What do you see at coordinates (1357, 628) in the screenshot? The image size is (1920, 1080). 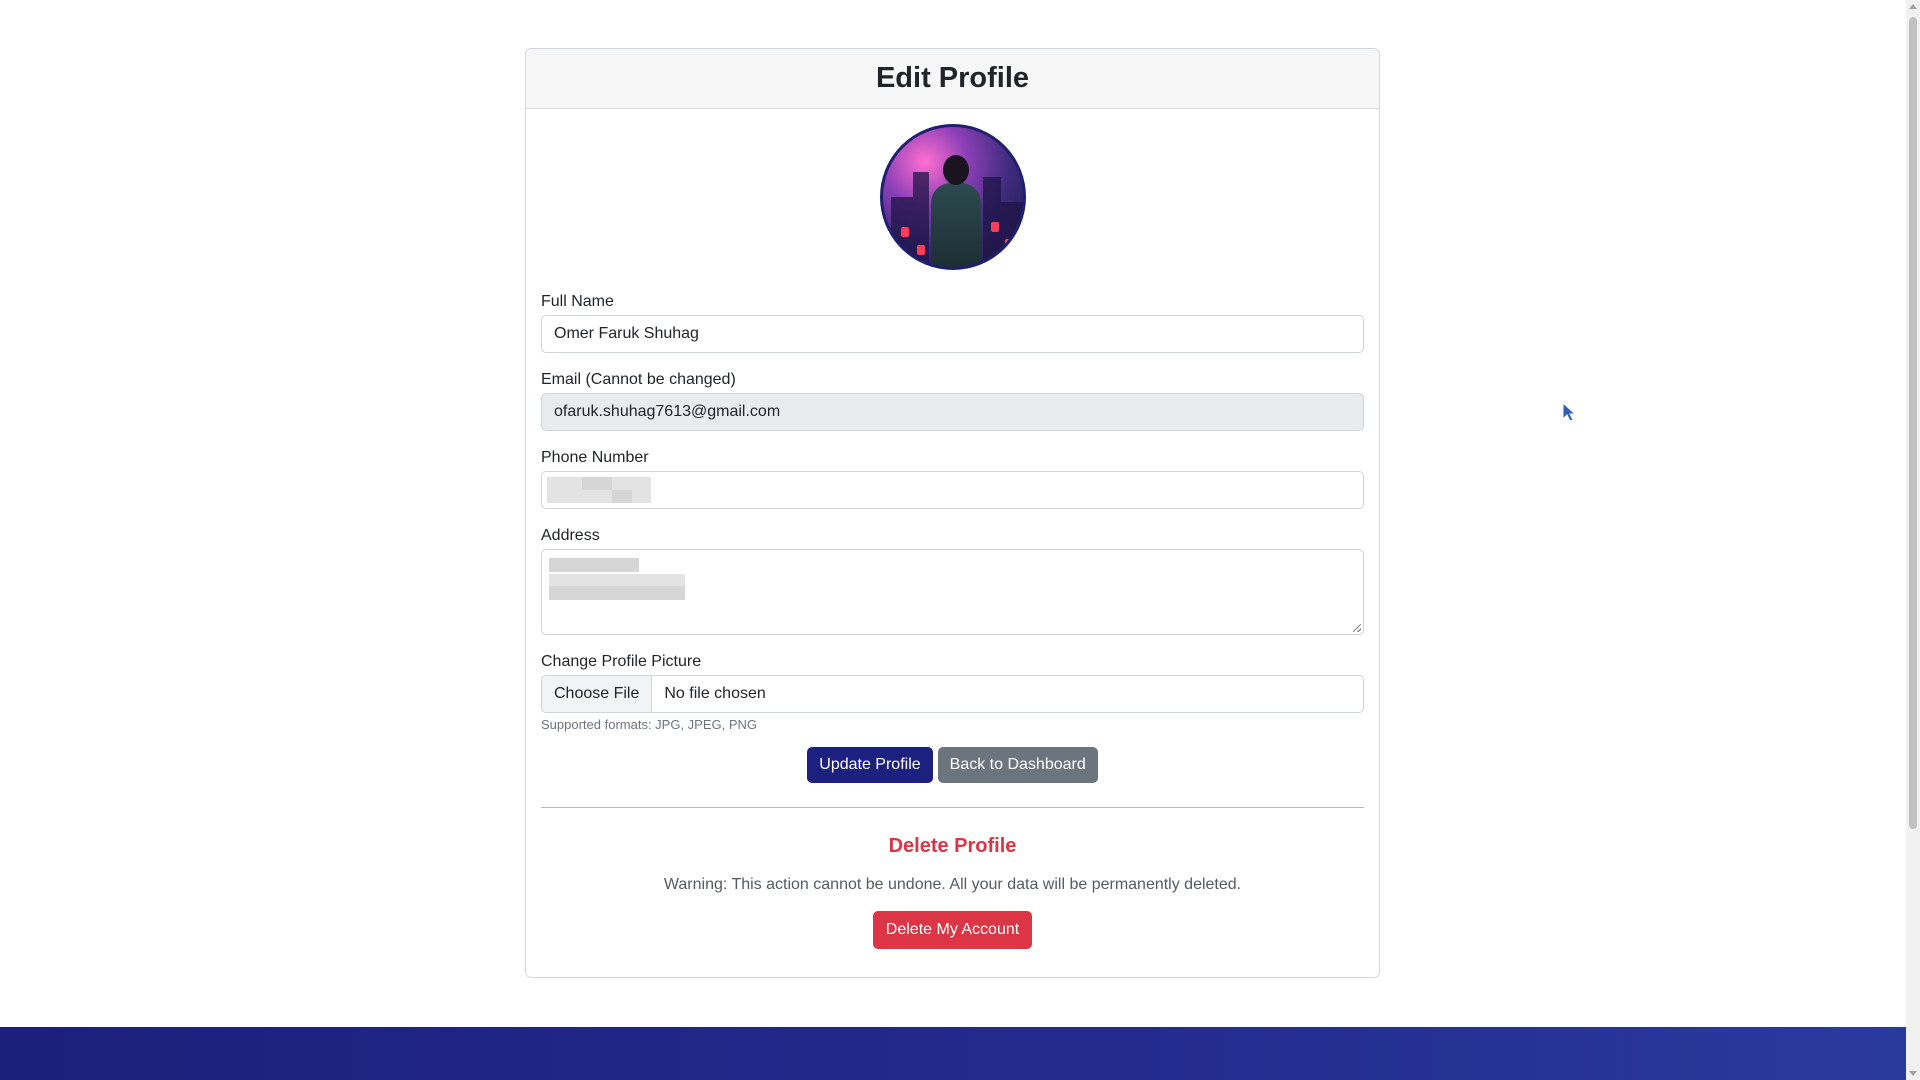 I see `resize-grip-icon` at bounding box center [1357, 628].